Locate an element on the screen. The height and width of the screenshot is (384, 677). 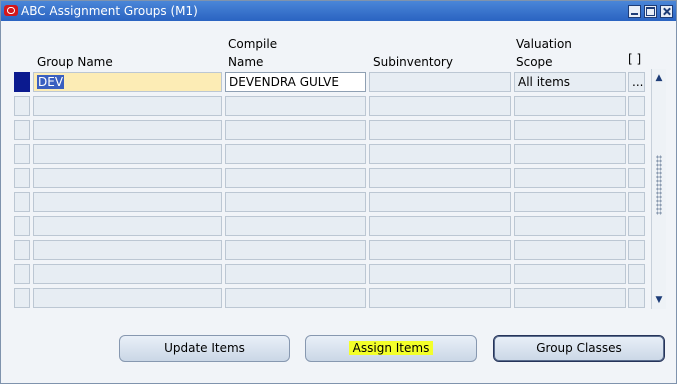
title-bar: ABC Assignment Groups (M1) is located at coordinates (338, 11).